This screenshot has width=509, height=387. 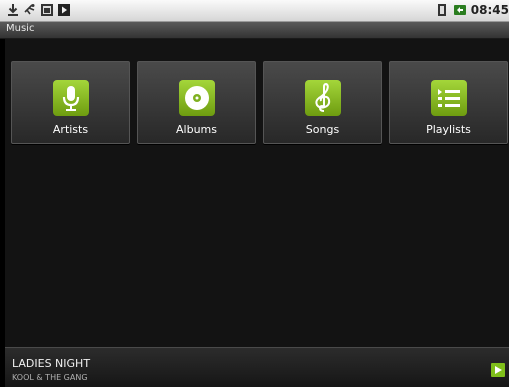 I want to click on now-playing-title: LADIES NIGHT, so click(x=51, y=363).